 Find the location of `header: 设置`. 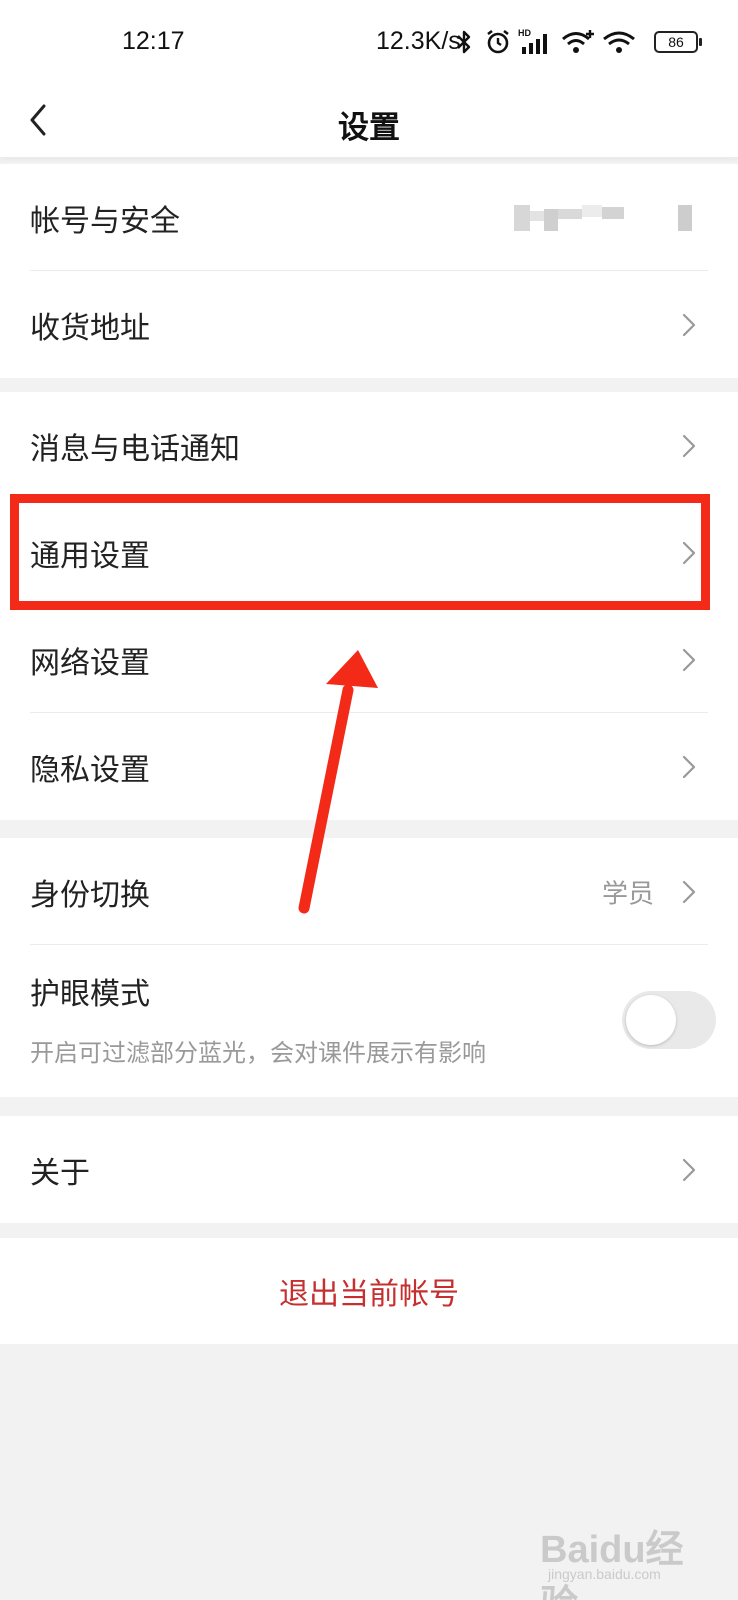

header: 设置 is located at coordinates (369, 121).